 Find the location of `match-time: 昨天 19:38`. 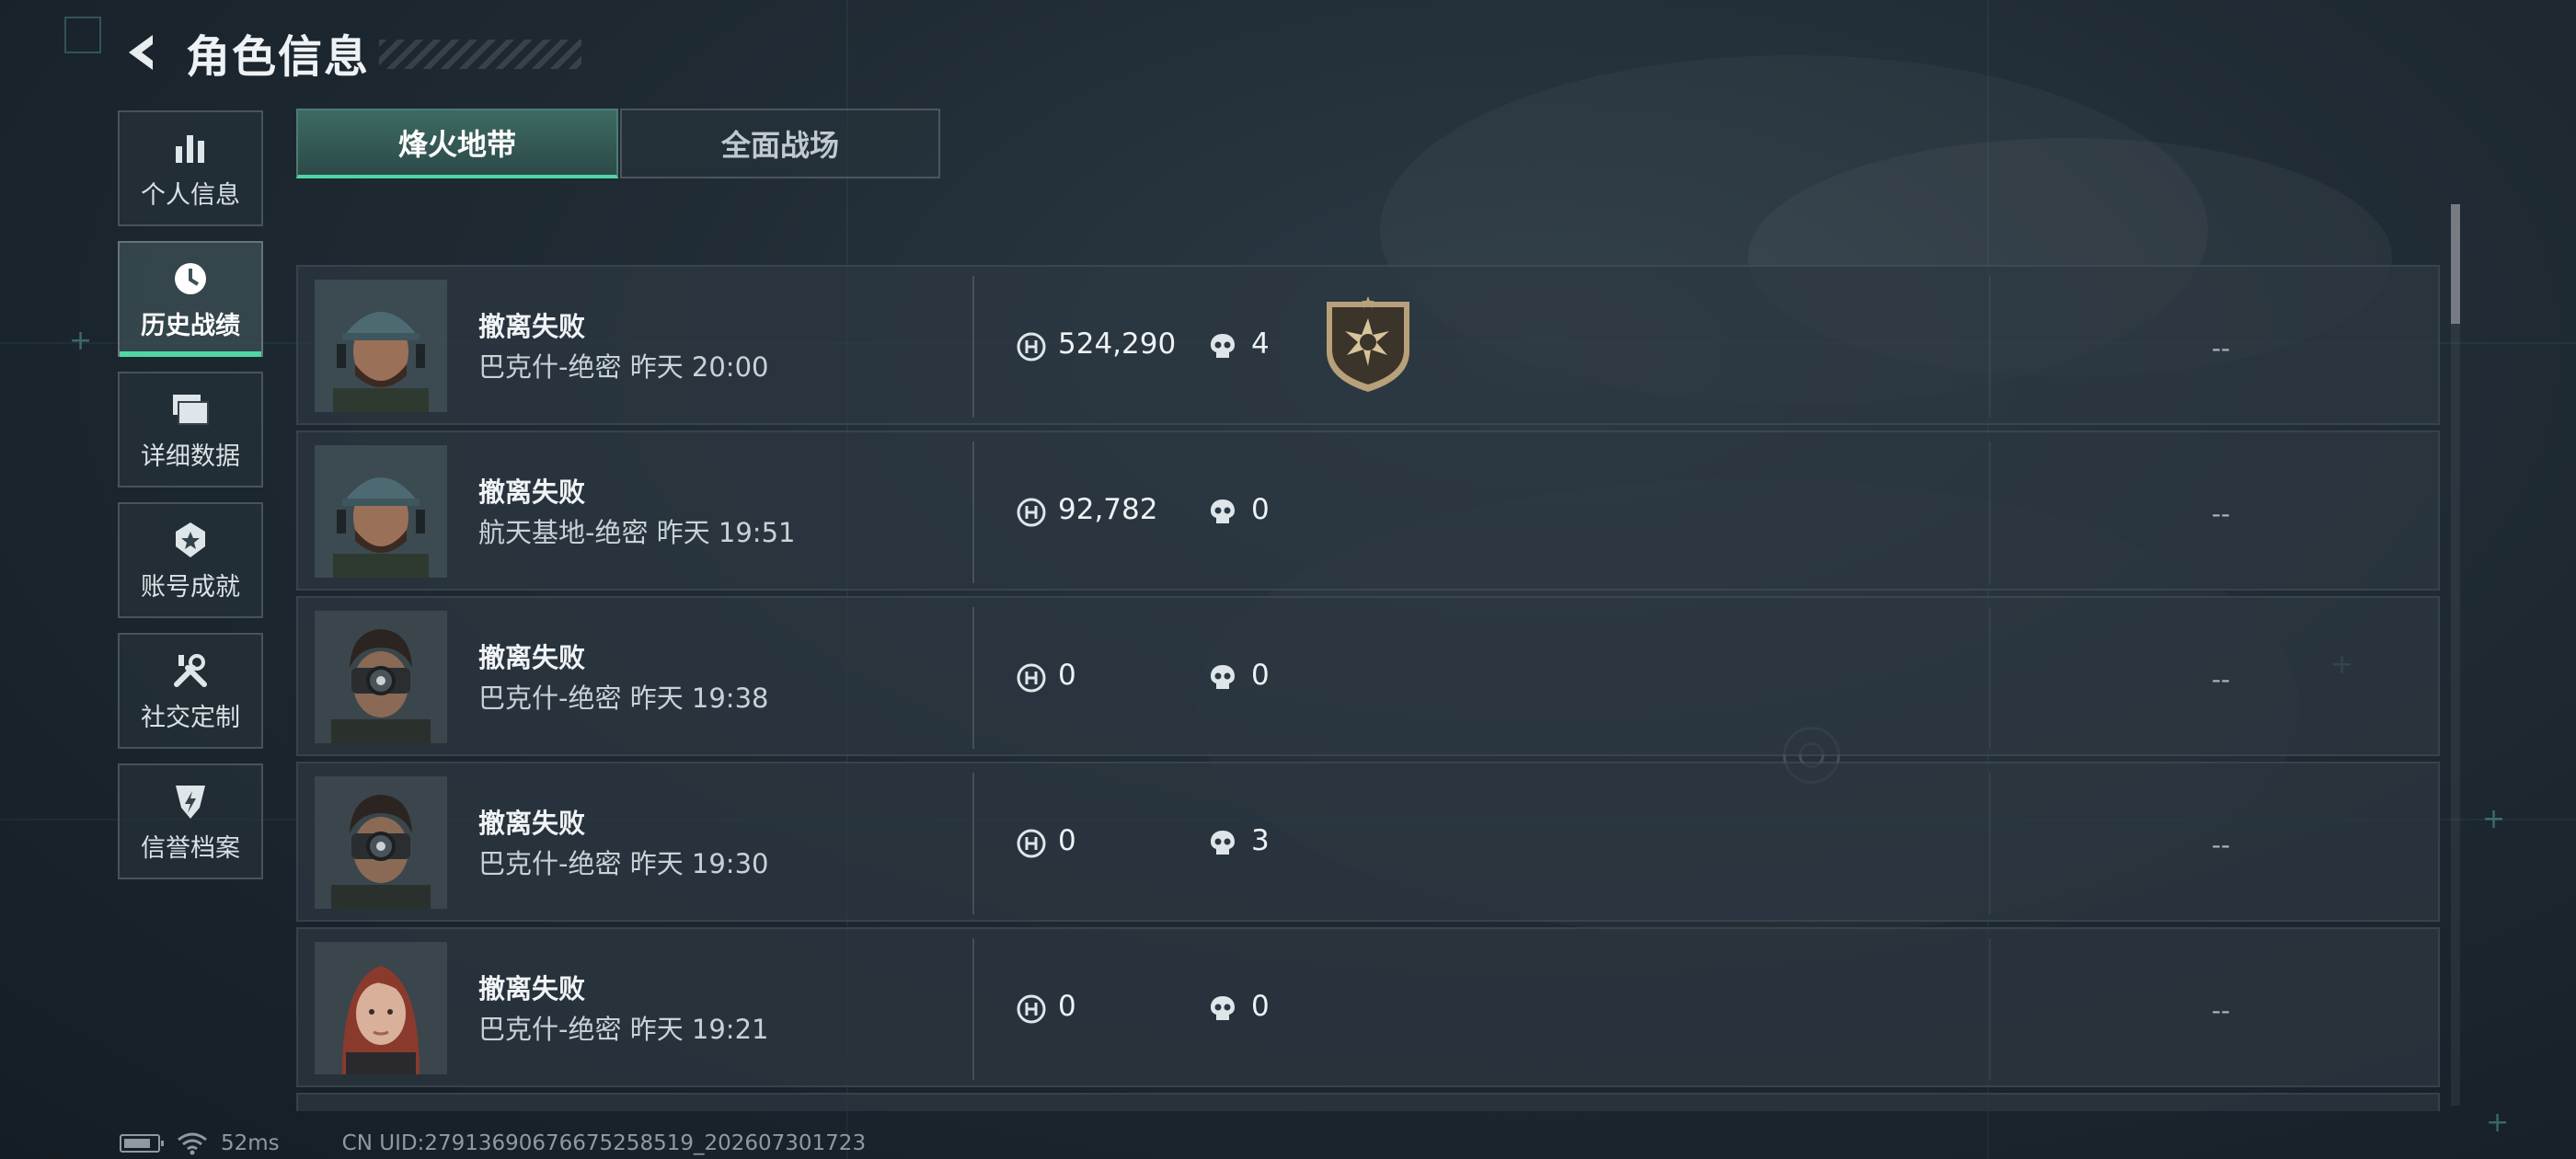

match-time: 昨天 19:38 is located at coordinates (699, 698).